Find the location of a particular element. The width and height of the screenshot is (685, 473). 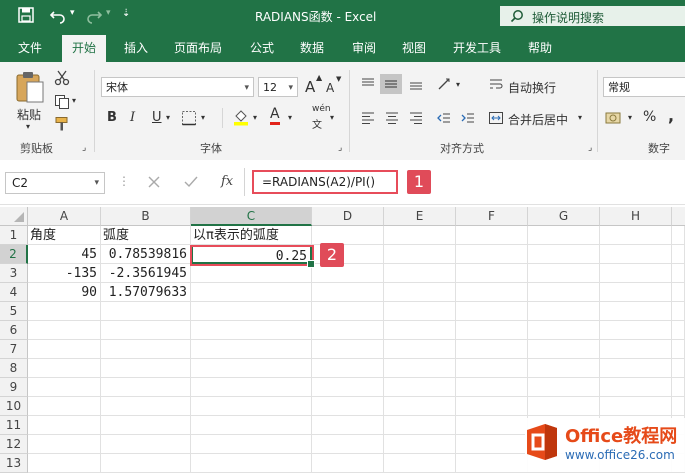

tab-help: 帮助 is located at coordinates (540, 47).